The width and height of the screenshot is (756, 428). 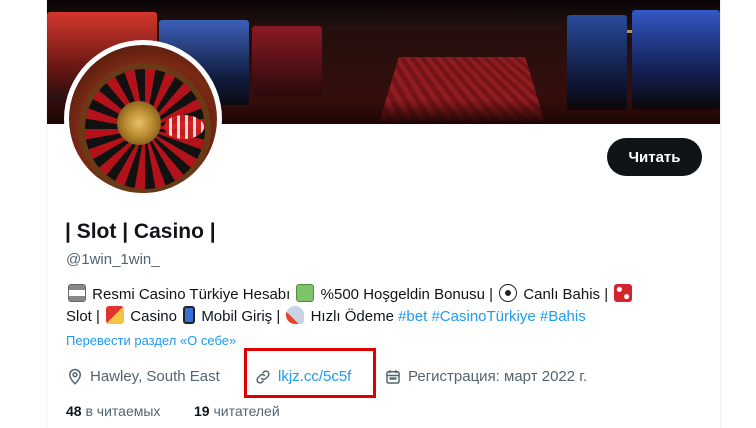 What do you see at coordinates (295, 315) in the screenshot?
I see `rocket-emoji` at bounding box center [295, 315].